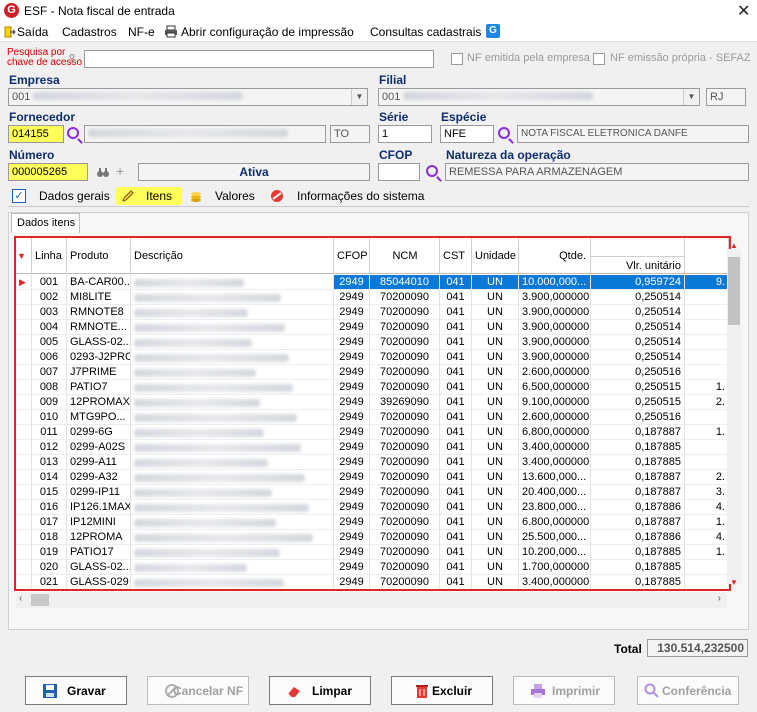  I want to click on scroll-thumb, so click(734, 291).